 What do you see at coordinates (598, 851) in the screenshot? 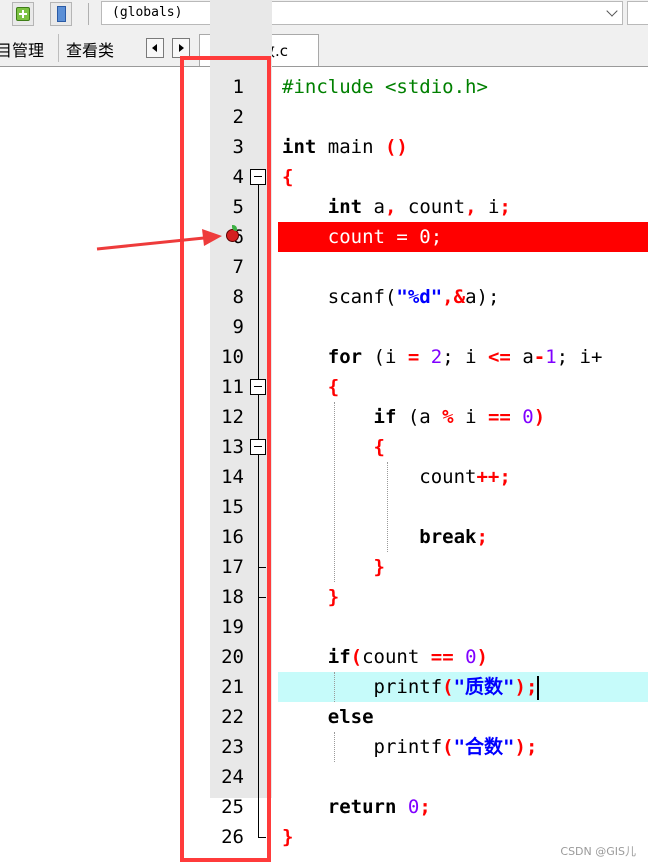
I see `watermark: CSDN @GIS儿` at bounding box center [598, 851].